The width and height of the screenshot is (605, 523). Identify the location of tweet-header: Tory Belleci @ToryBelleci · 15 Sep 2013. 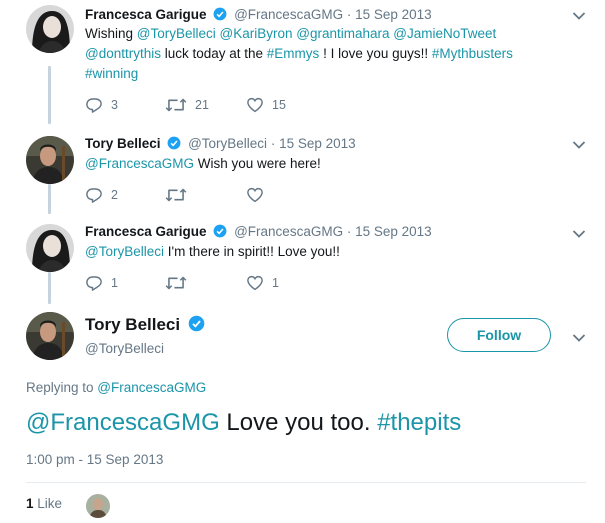
(220, 144).